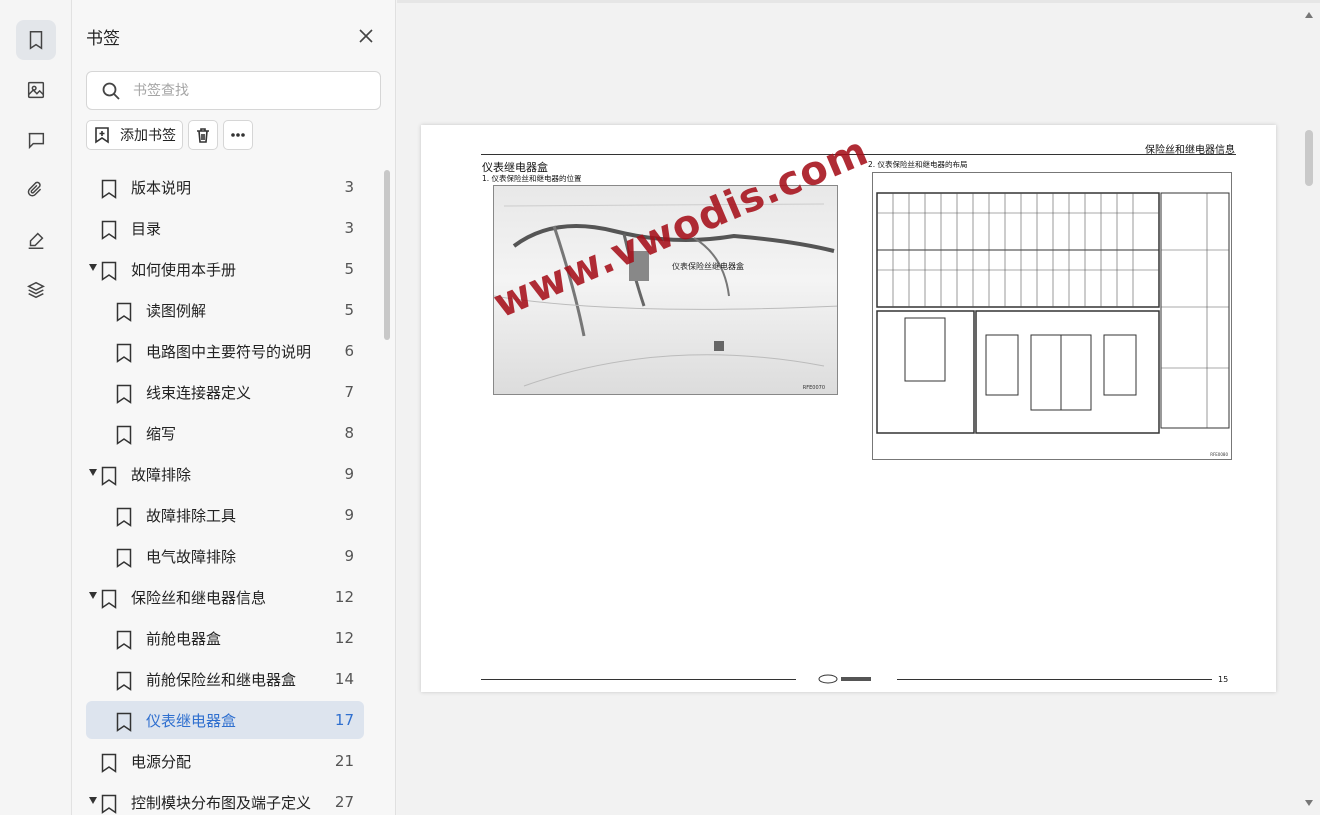 The image size is (1320, 815). Describe the element at coordinates (148, 136) in the screenshot. I see `add-bookmark-label: 添加书签` at that location.